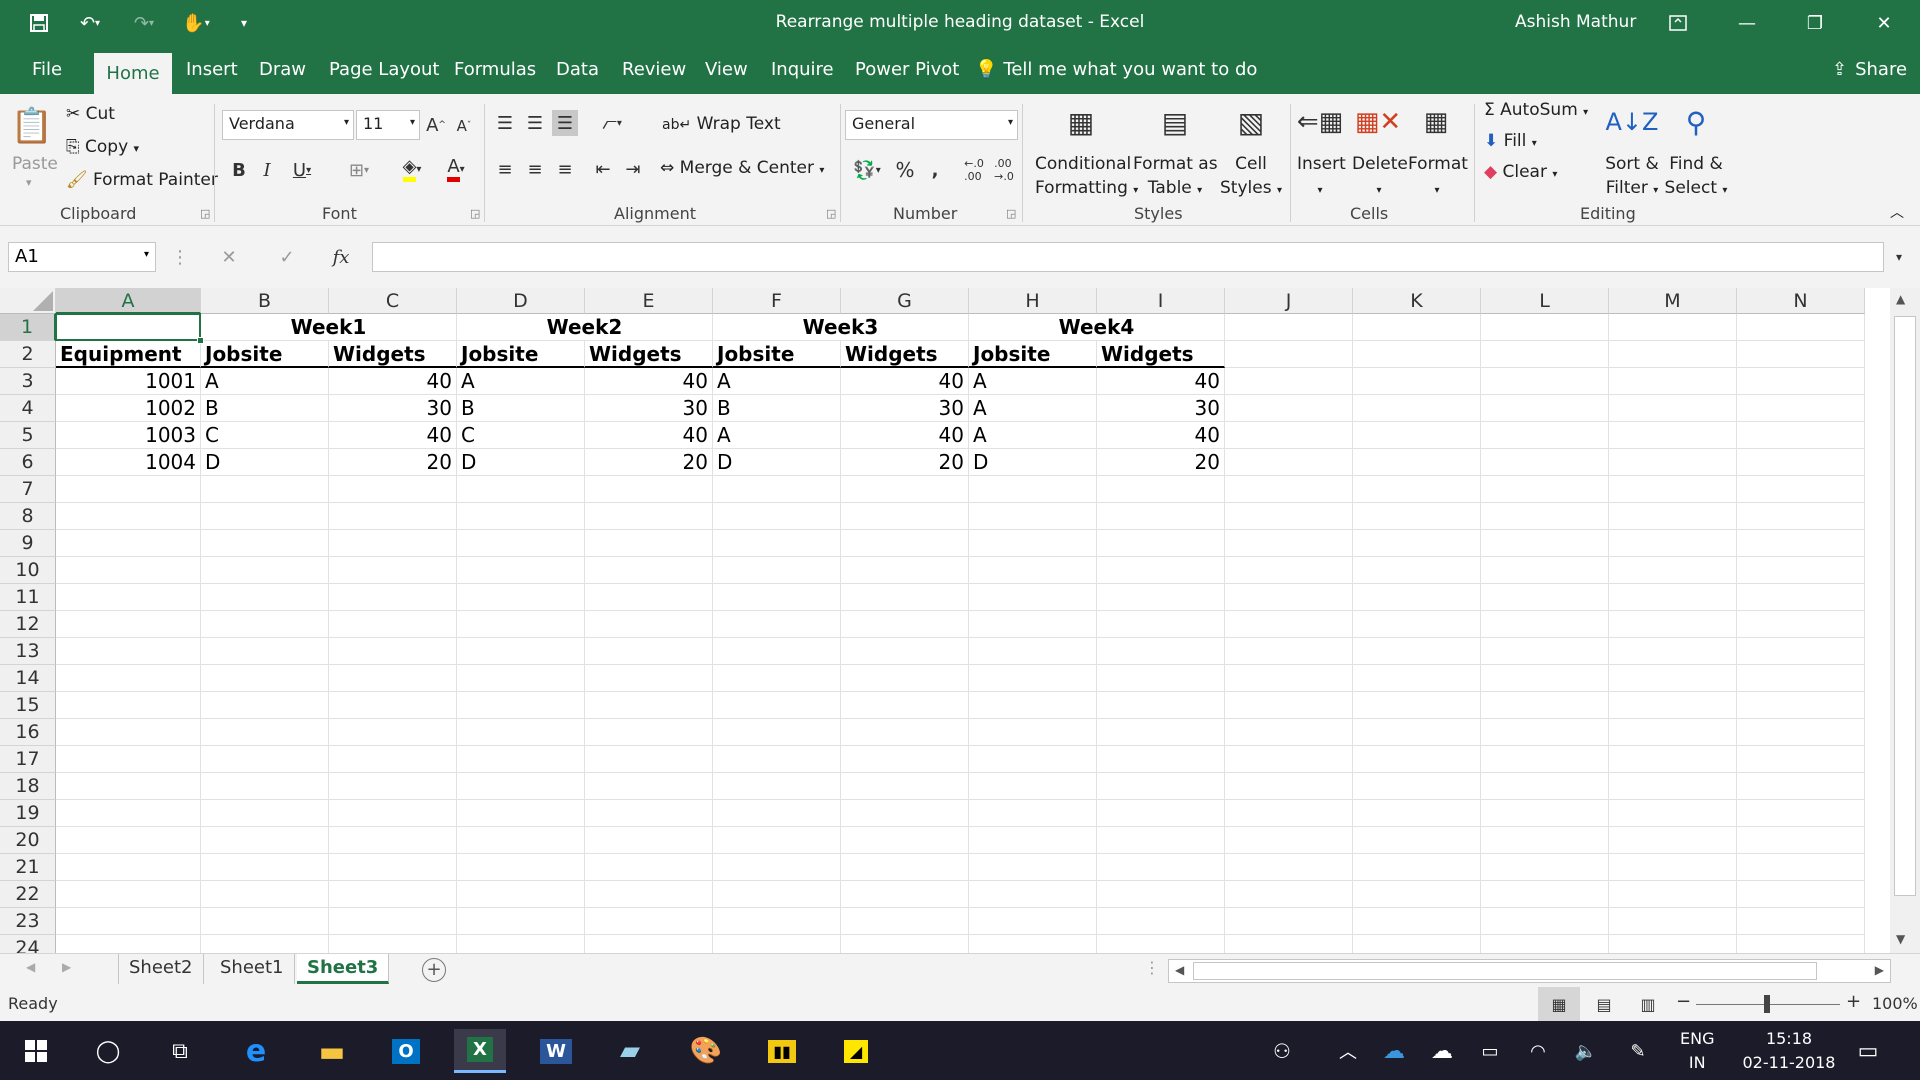  I want to click on excel-icon: X, so click(480, 1051).